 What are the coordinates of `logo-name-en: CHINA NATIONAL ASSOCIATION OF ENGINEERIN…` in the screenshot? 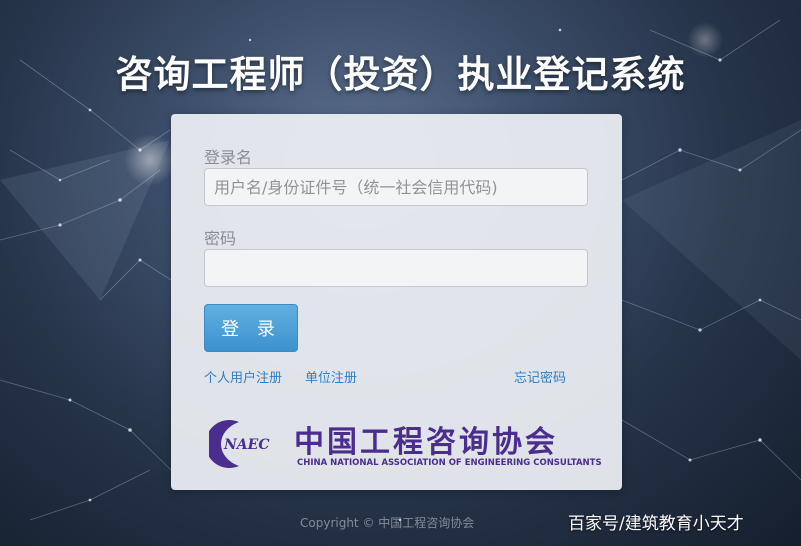 It's located at (449, 463).